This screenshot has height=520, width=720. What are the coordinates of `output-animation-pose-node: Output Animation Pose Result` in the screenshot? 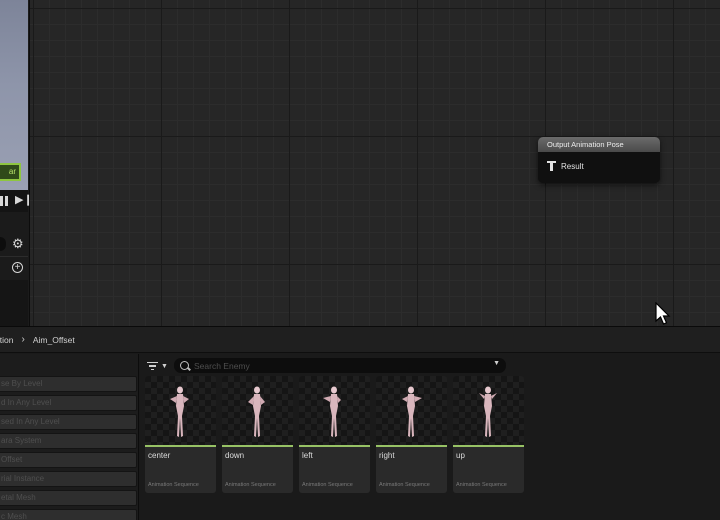 It's located at (599, 160).